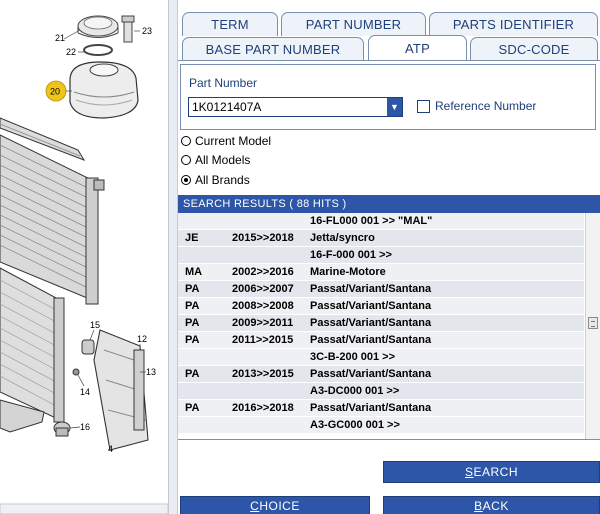 This screenshot has height=514, width=600. What do you see at coordinates (128, 29) in the screenshot?
I see `sensor-part` at bounding box center [128, 29].